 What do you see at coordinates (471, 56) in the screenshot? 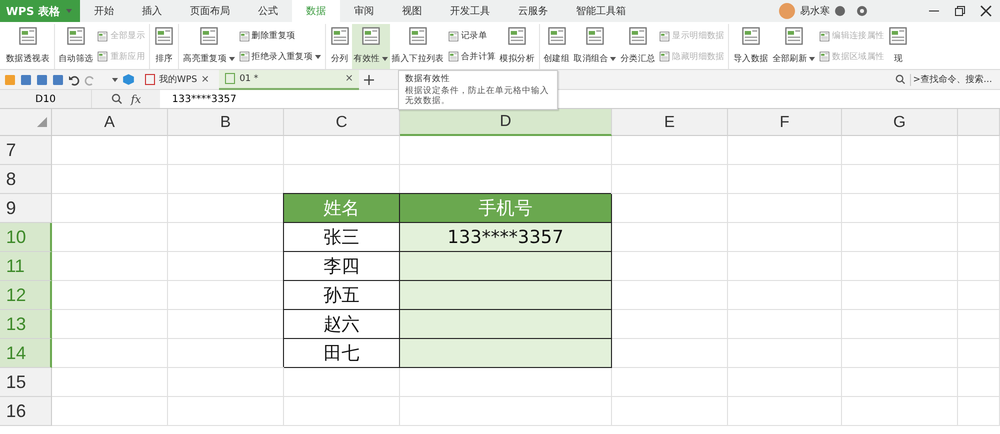
I see `ribbon-button: 合并计算` at bounding box center [471, 56].